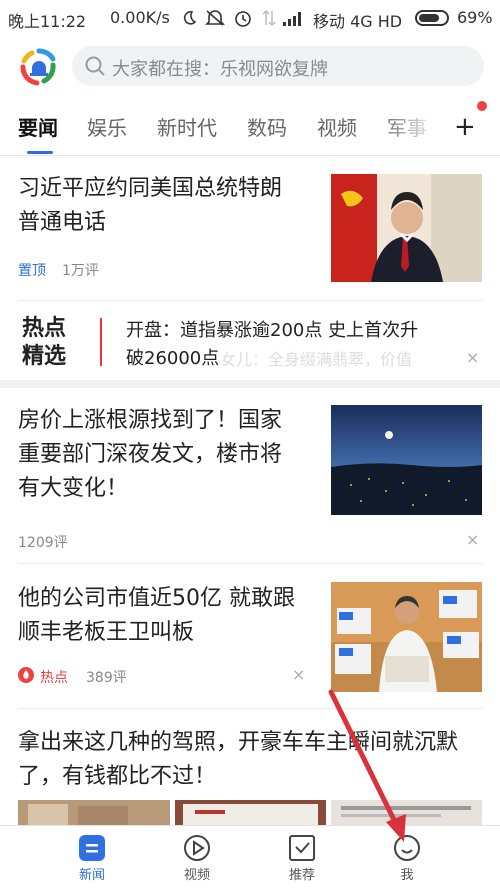  Describe the element at coordinates (410, 128) in the screenshot. I see `tab-fade` at that location.